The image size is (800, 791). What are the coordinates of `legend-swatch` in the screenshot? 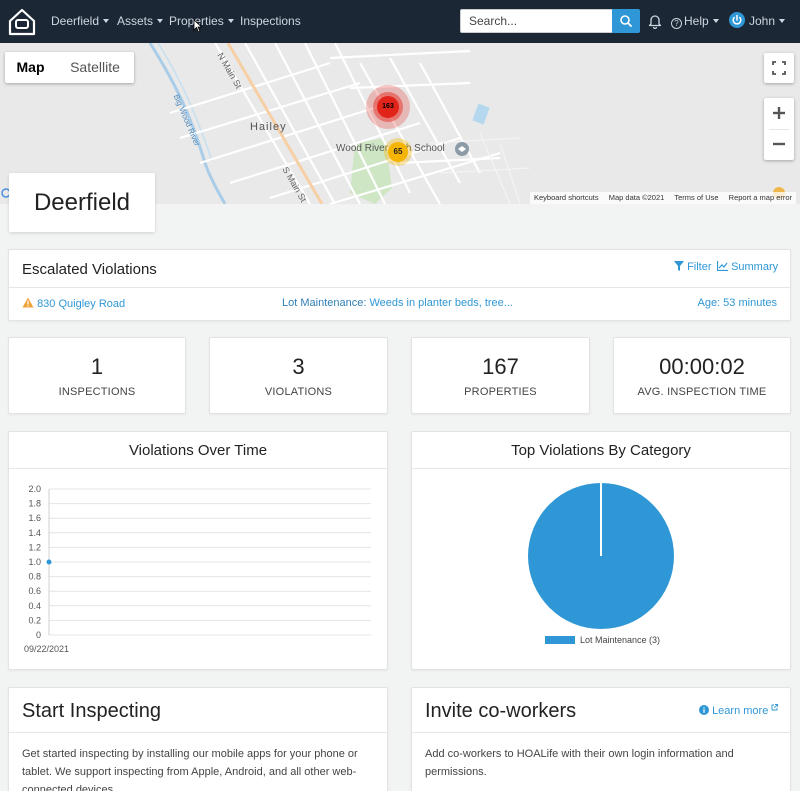 It's located at (560, 640).